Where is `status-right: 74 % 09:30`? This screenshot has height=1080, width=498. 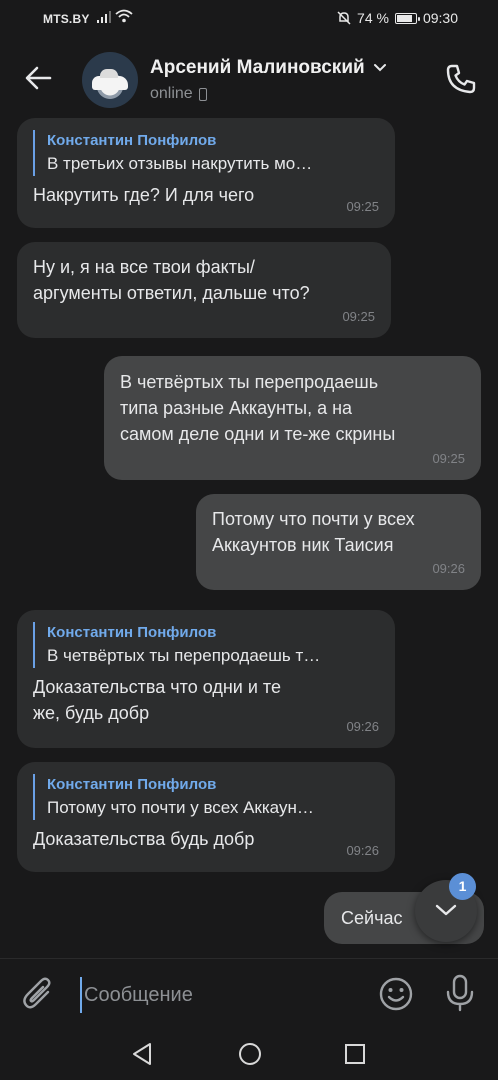
status-right: 74 % 09:30 is located at coordinates (397, 18).